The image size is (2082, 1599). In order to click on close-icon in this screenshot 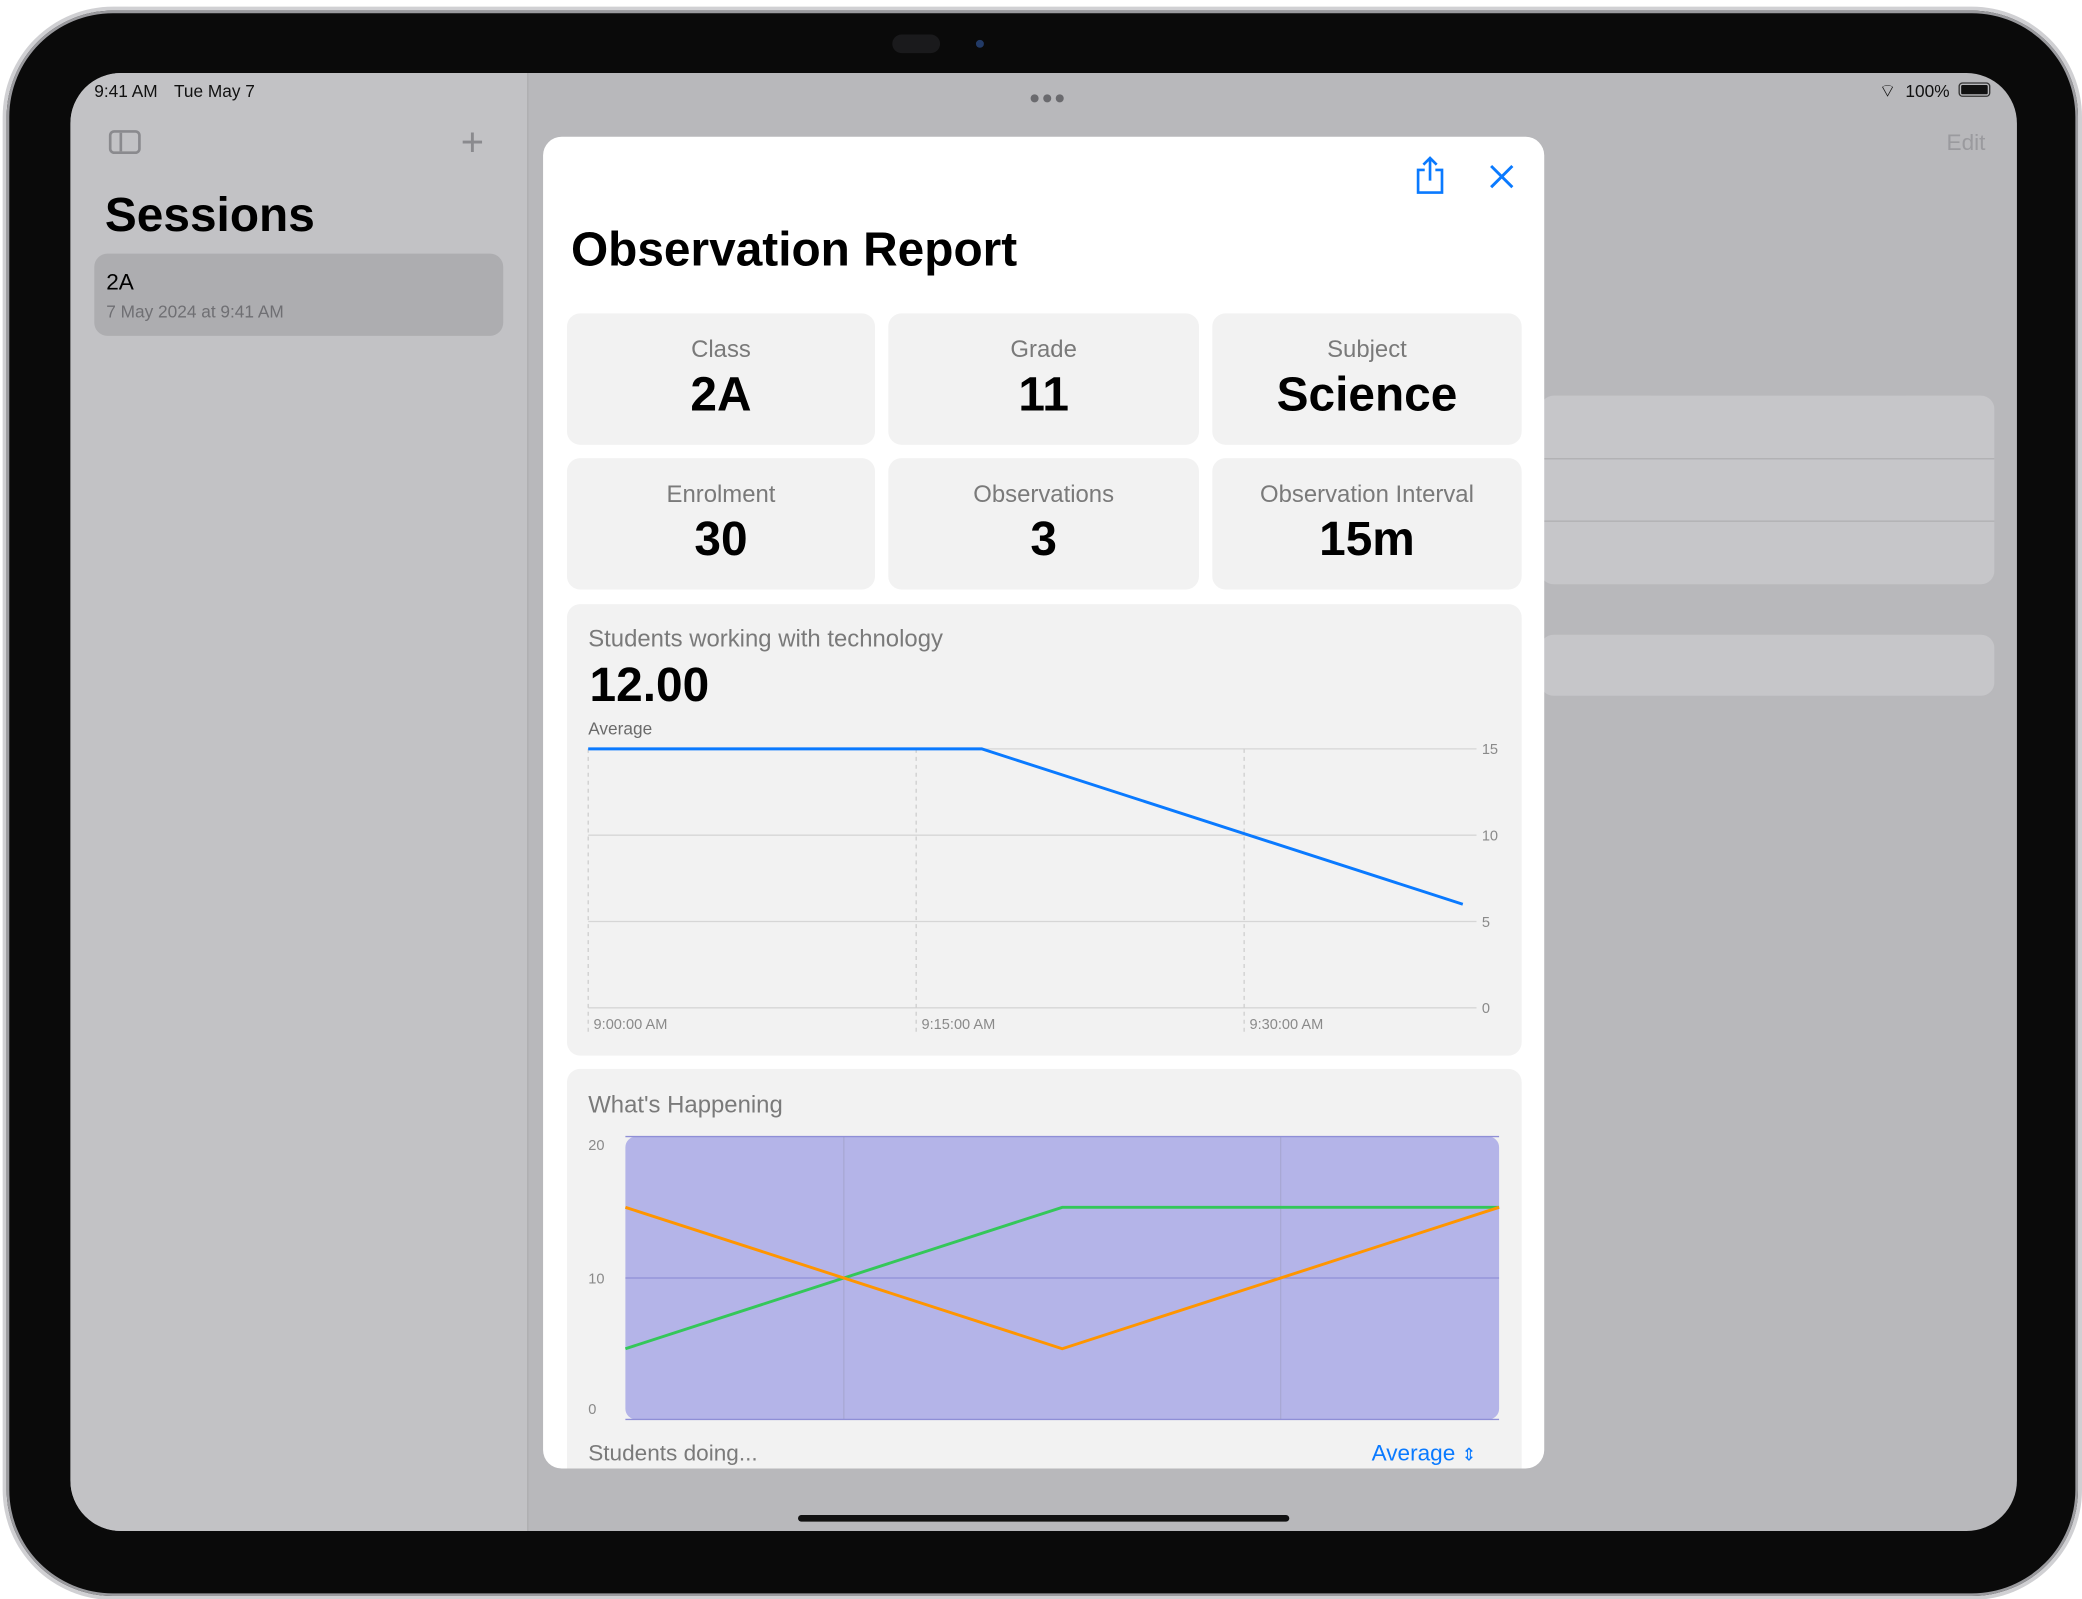, I will do `click(1501, 176)`.